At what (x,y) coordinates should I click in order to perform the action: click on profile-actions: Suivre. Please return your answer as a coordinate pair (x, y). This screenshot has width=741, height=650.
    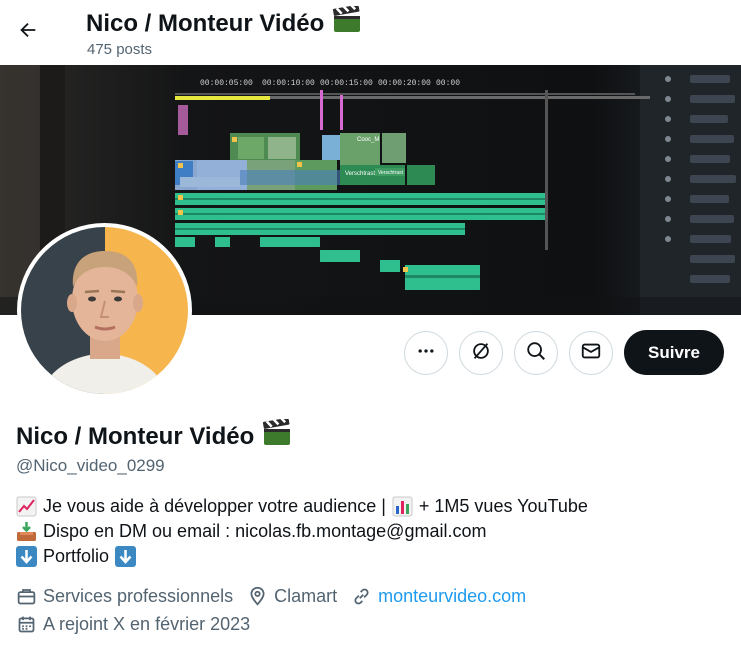
    Looking at the image, I should click on (370, 353).